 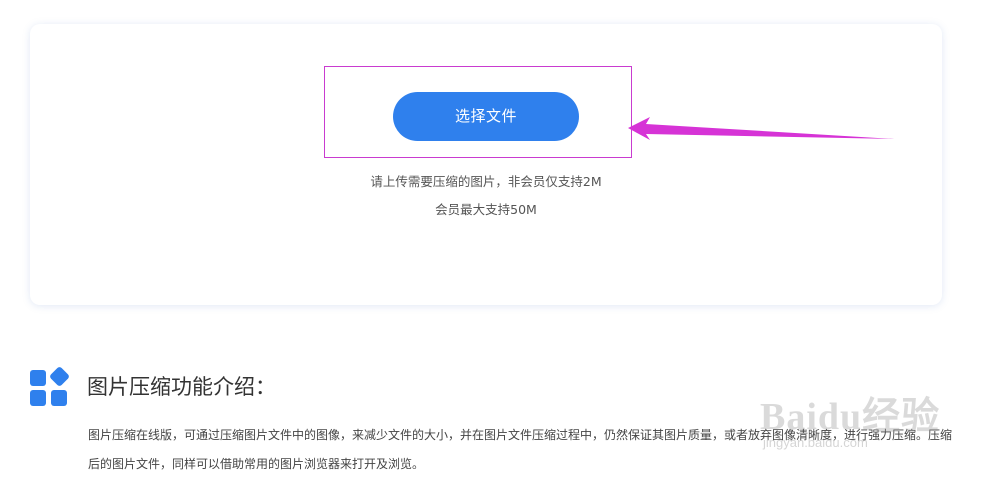 What do you see at coordinates (486, 116) in the screenshot?
I see `select-file-button: 选择文件` at bounding box center [486, 116].